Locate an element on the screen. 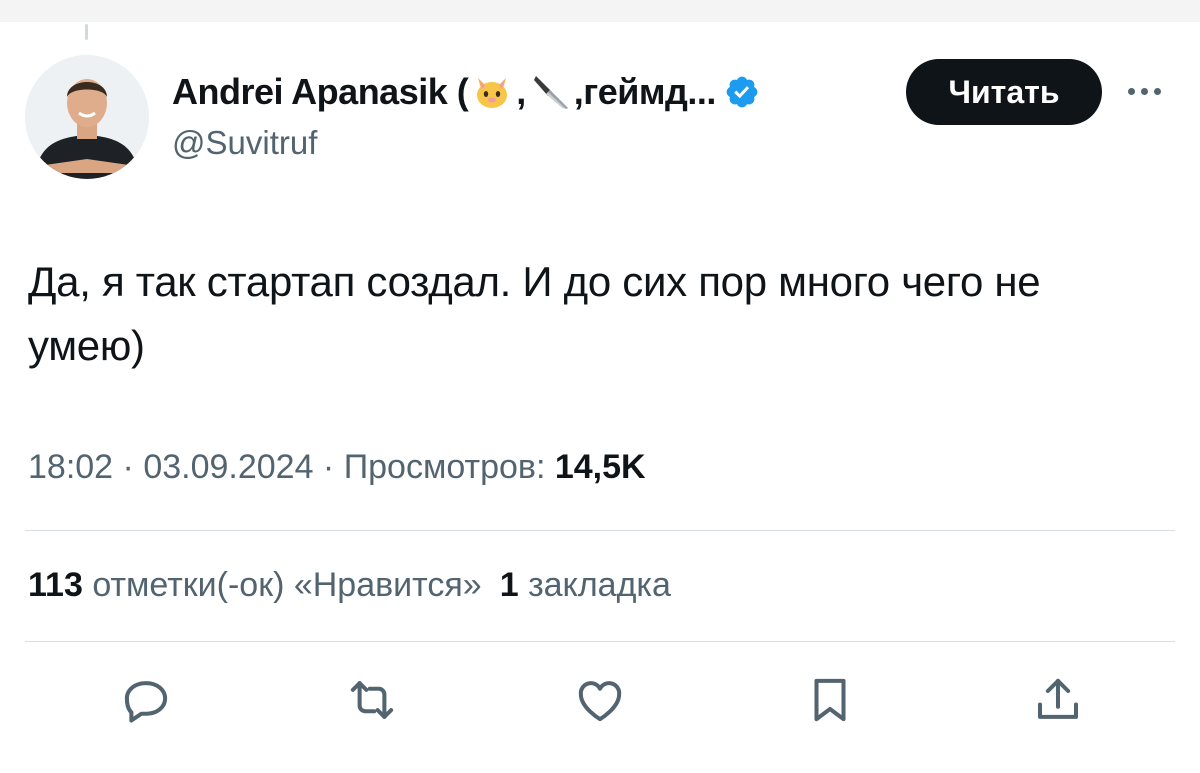 The image size is (1200, 773). retweet-icon is located at coordinates (372, 700).